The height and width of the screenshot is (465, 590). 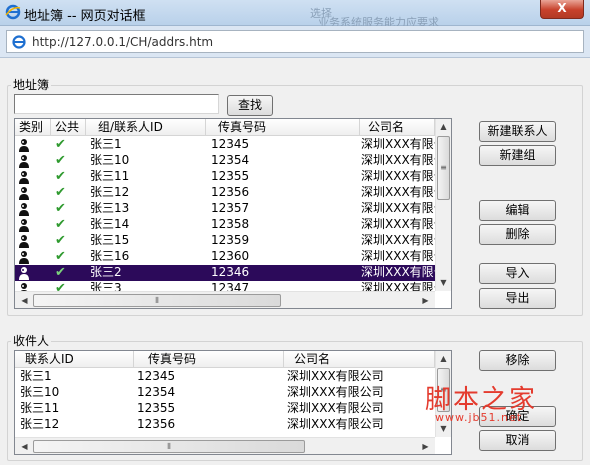 What do you see at coordinates (110, 224) in the screenshot?
I see `cell-id: 张三14` at bounding box center [110, 224].